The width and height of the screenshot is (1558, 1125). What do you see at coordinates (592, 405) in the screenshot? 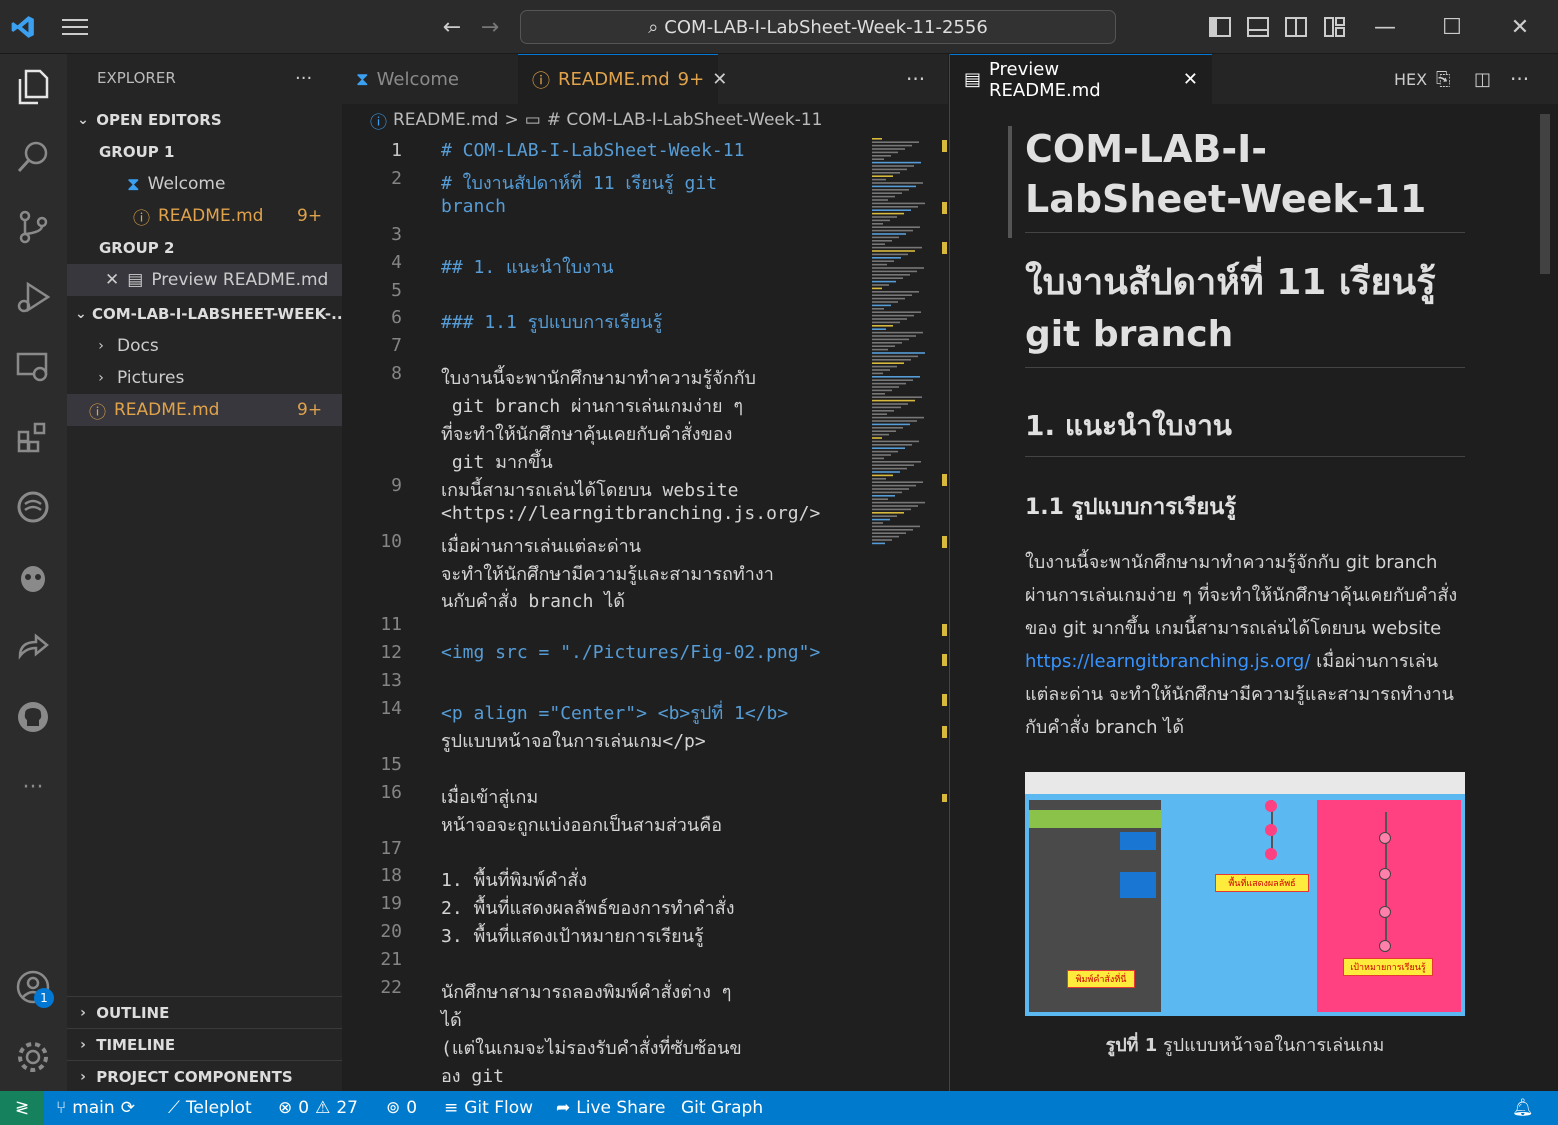
I see `code-line: git branch ผ่านการเล่นเกมง่าย ๆ` at bounding box center [592, 405].